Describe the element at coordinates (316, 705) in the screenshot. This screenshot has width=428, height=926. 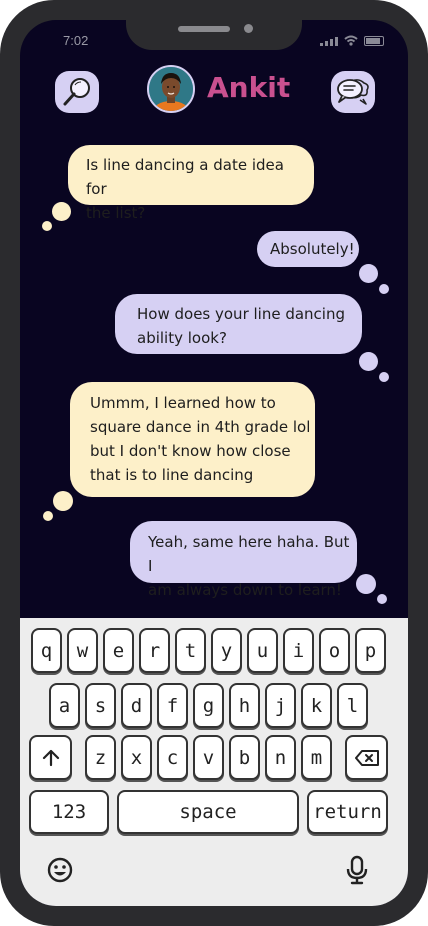
I see `key-k: k` at that location.